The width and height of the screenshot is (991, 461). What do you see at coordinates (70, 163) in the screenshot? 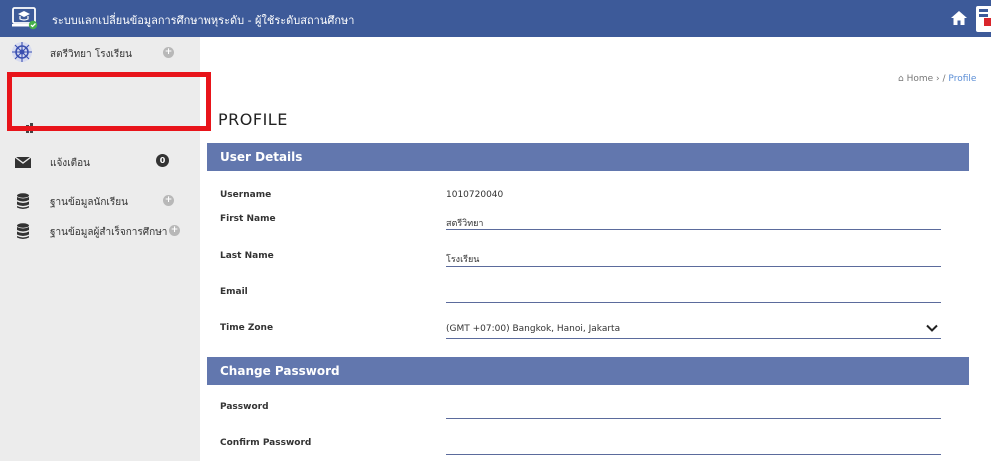
I see `sidebar-item-label: แจ้งเตือน` at bounding box center [70, 163].